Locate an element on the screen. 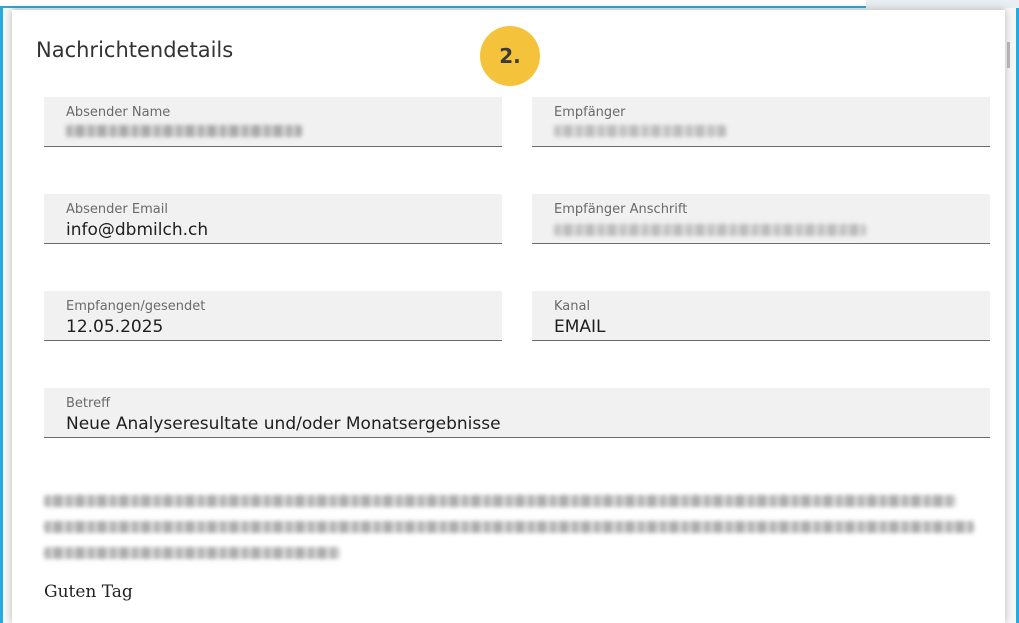  background-scroll-marker is located at coordinates (1008, 55).